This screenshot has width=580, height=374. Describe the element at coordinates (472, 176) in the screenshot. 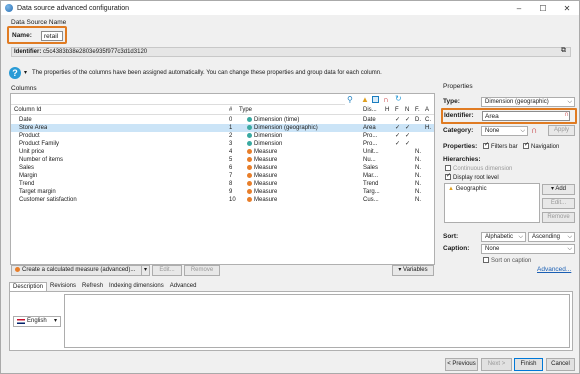

I see `display-root-level-checkbox: Display root level` at that location.